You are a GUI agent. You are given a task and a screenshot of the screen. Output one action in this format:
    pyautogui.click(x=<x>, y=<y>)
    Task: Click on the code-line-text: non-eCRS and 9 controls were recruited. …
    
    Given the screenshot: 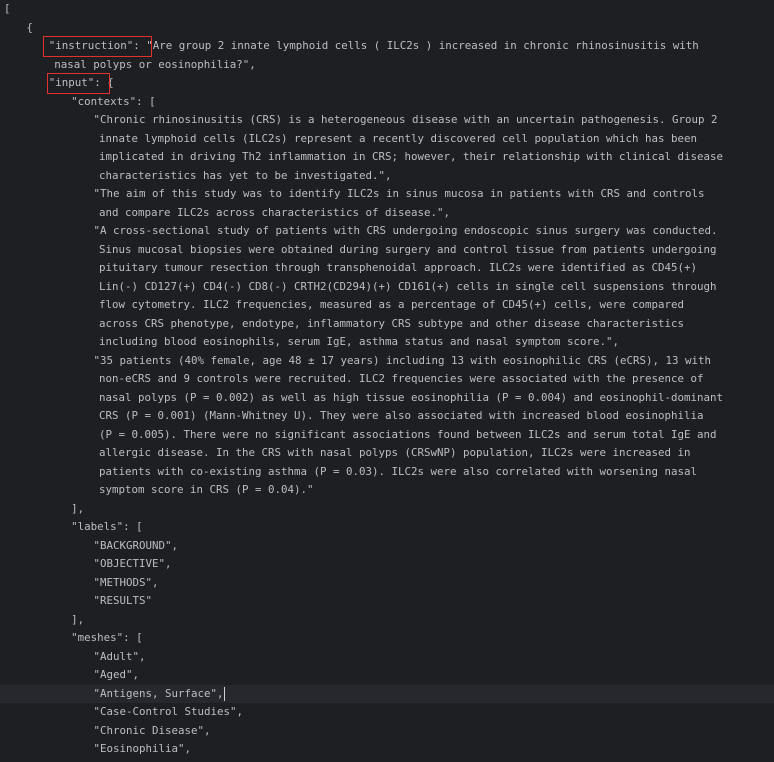 What is the action you would take?
    pyautogui.click(x=401, y=378)
    